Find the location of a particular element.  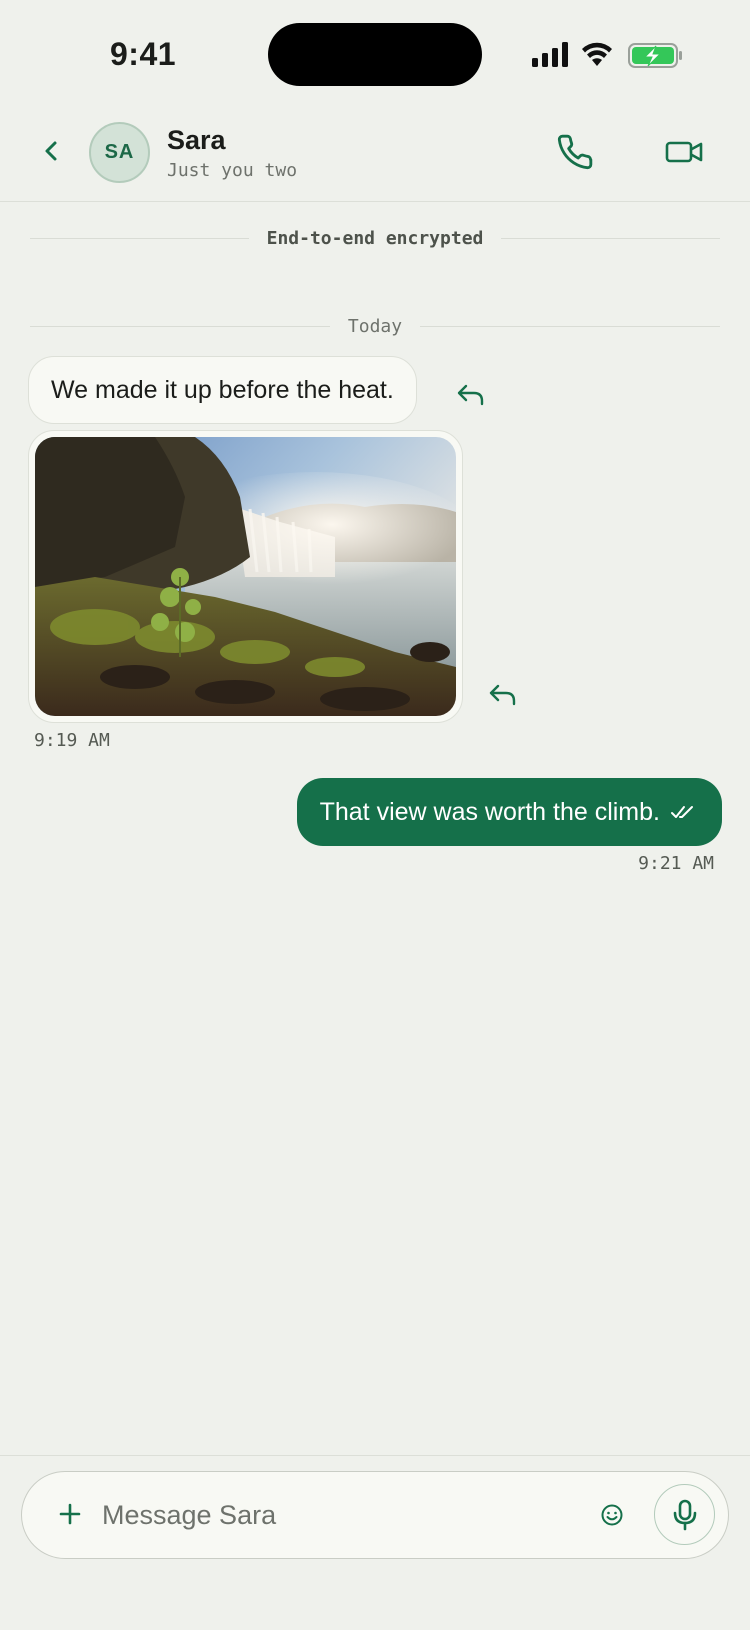

video-call-button is located at coordinates (684, 152).